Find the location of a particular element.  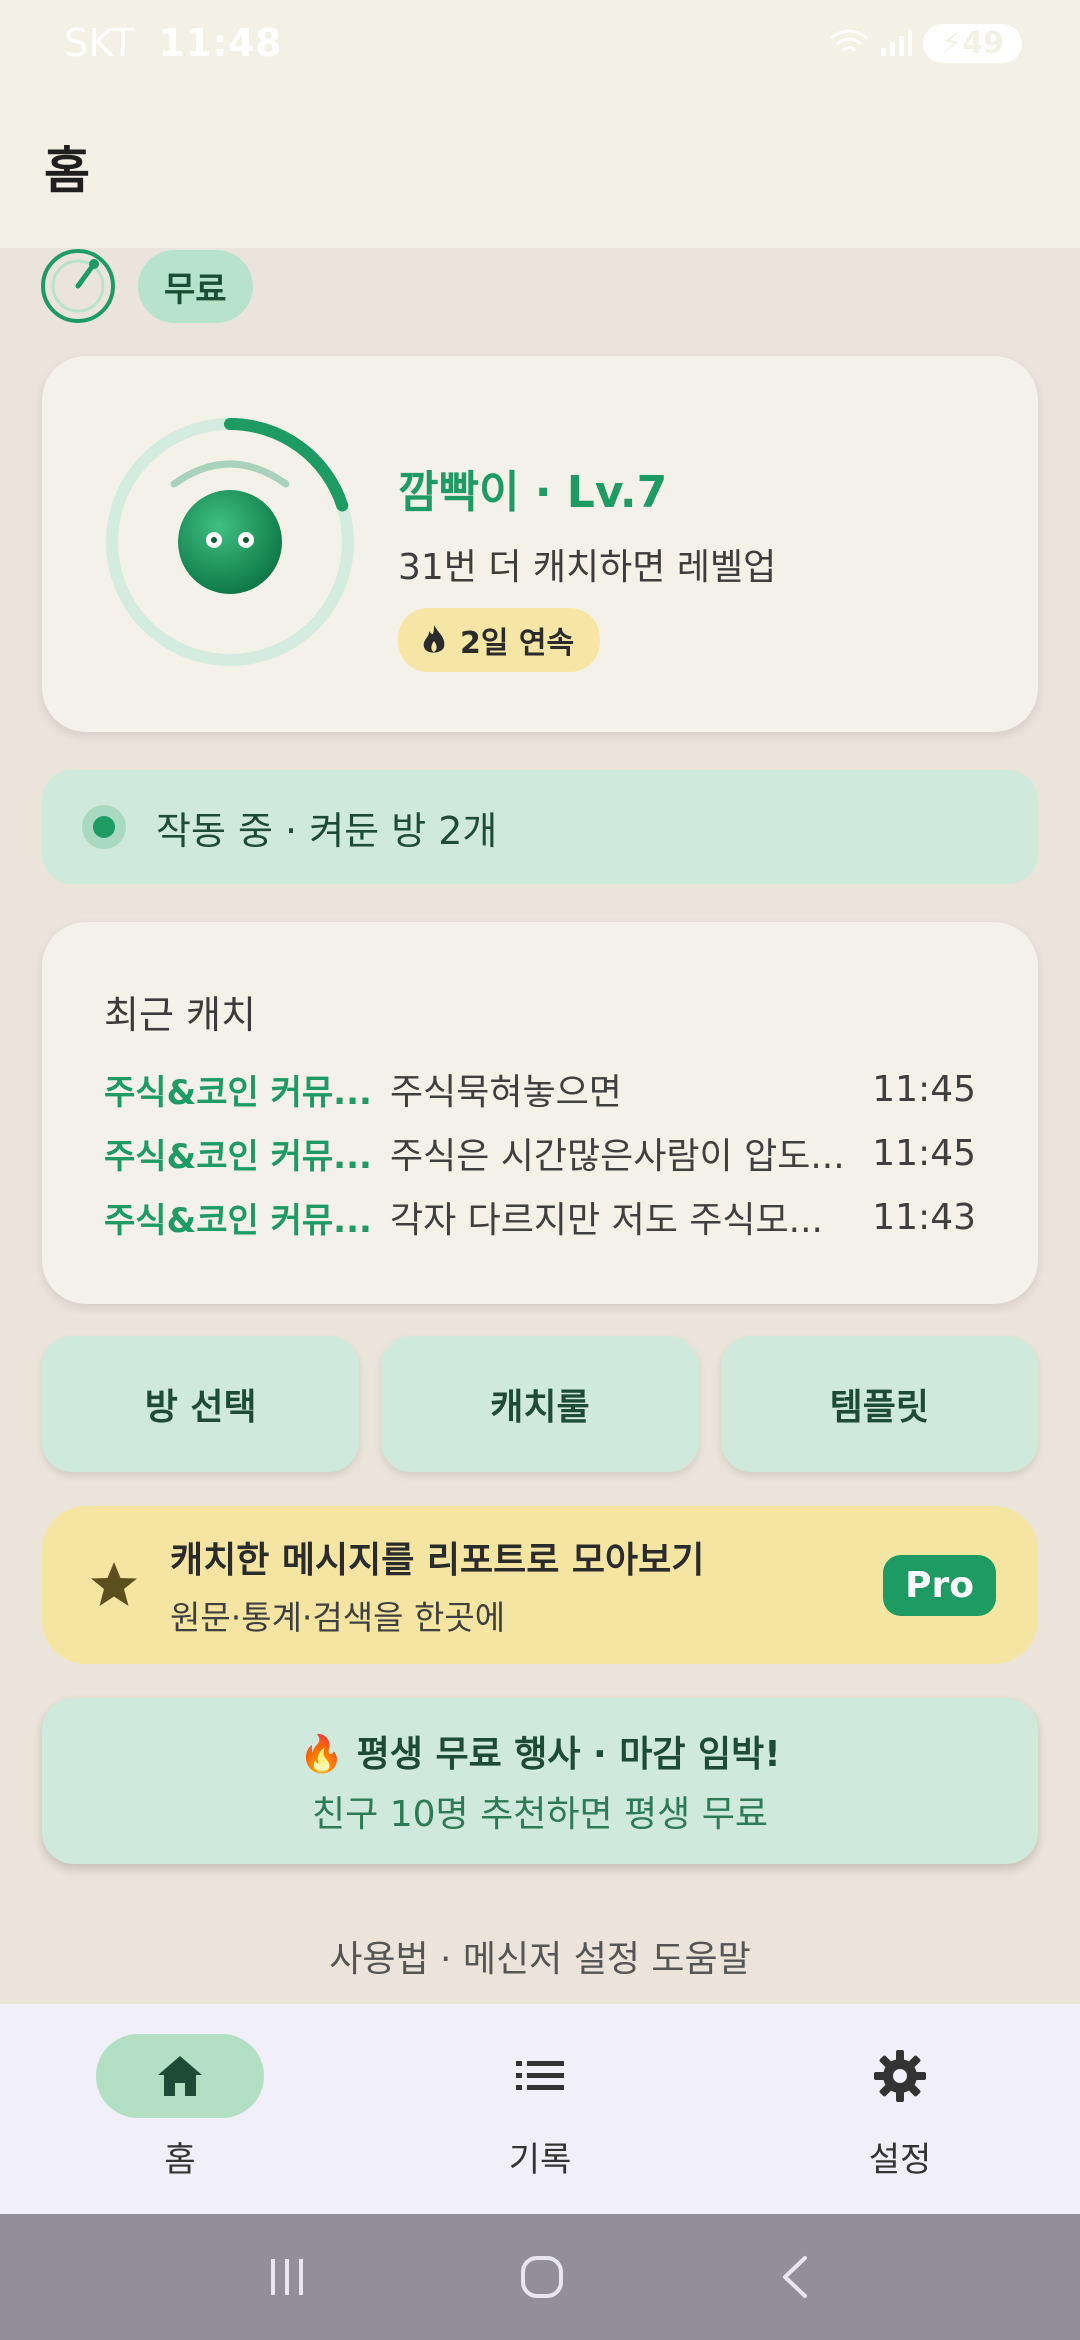

running-dot-icon is located at coordinates (104, 827).